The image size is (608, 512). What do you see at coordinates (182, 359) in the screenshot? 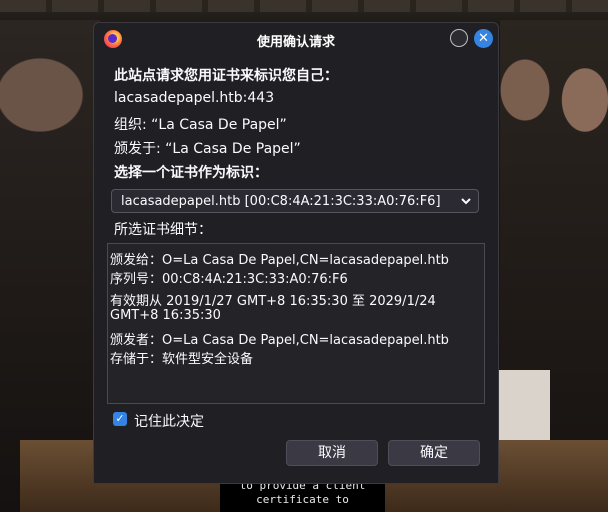
I see `details-line: 存储于：软件型安全设备` at bounding box center [182, 359].